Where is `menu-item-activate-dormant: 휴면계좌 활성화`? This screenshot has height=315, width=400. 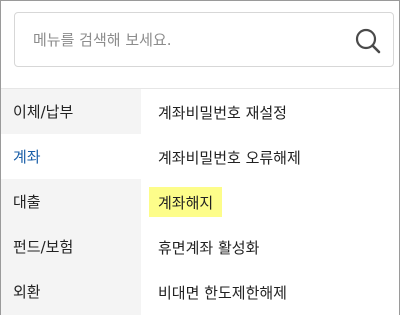
menu-item-activate-dormant: 휴면계좌 활성화 is located at coordinates (208, 247).